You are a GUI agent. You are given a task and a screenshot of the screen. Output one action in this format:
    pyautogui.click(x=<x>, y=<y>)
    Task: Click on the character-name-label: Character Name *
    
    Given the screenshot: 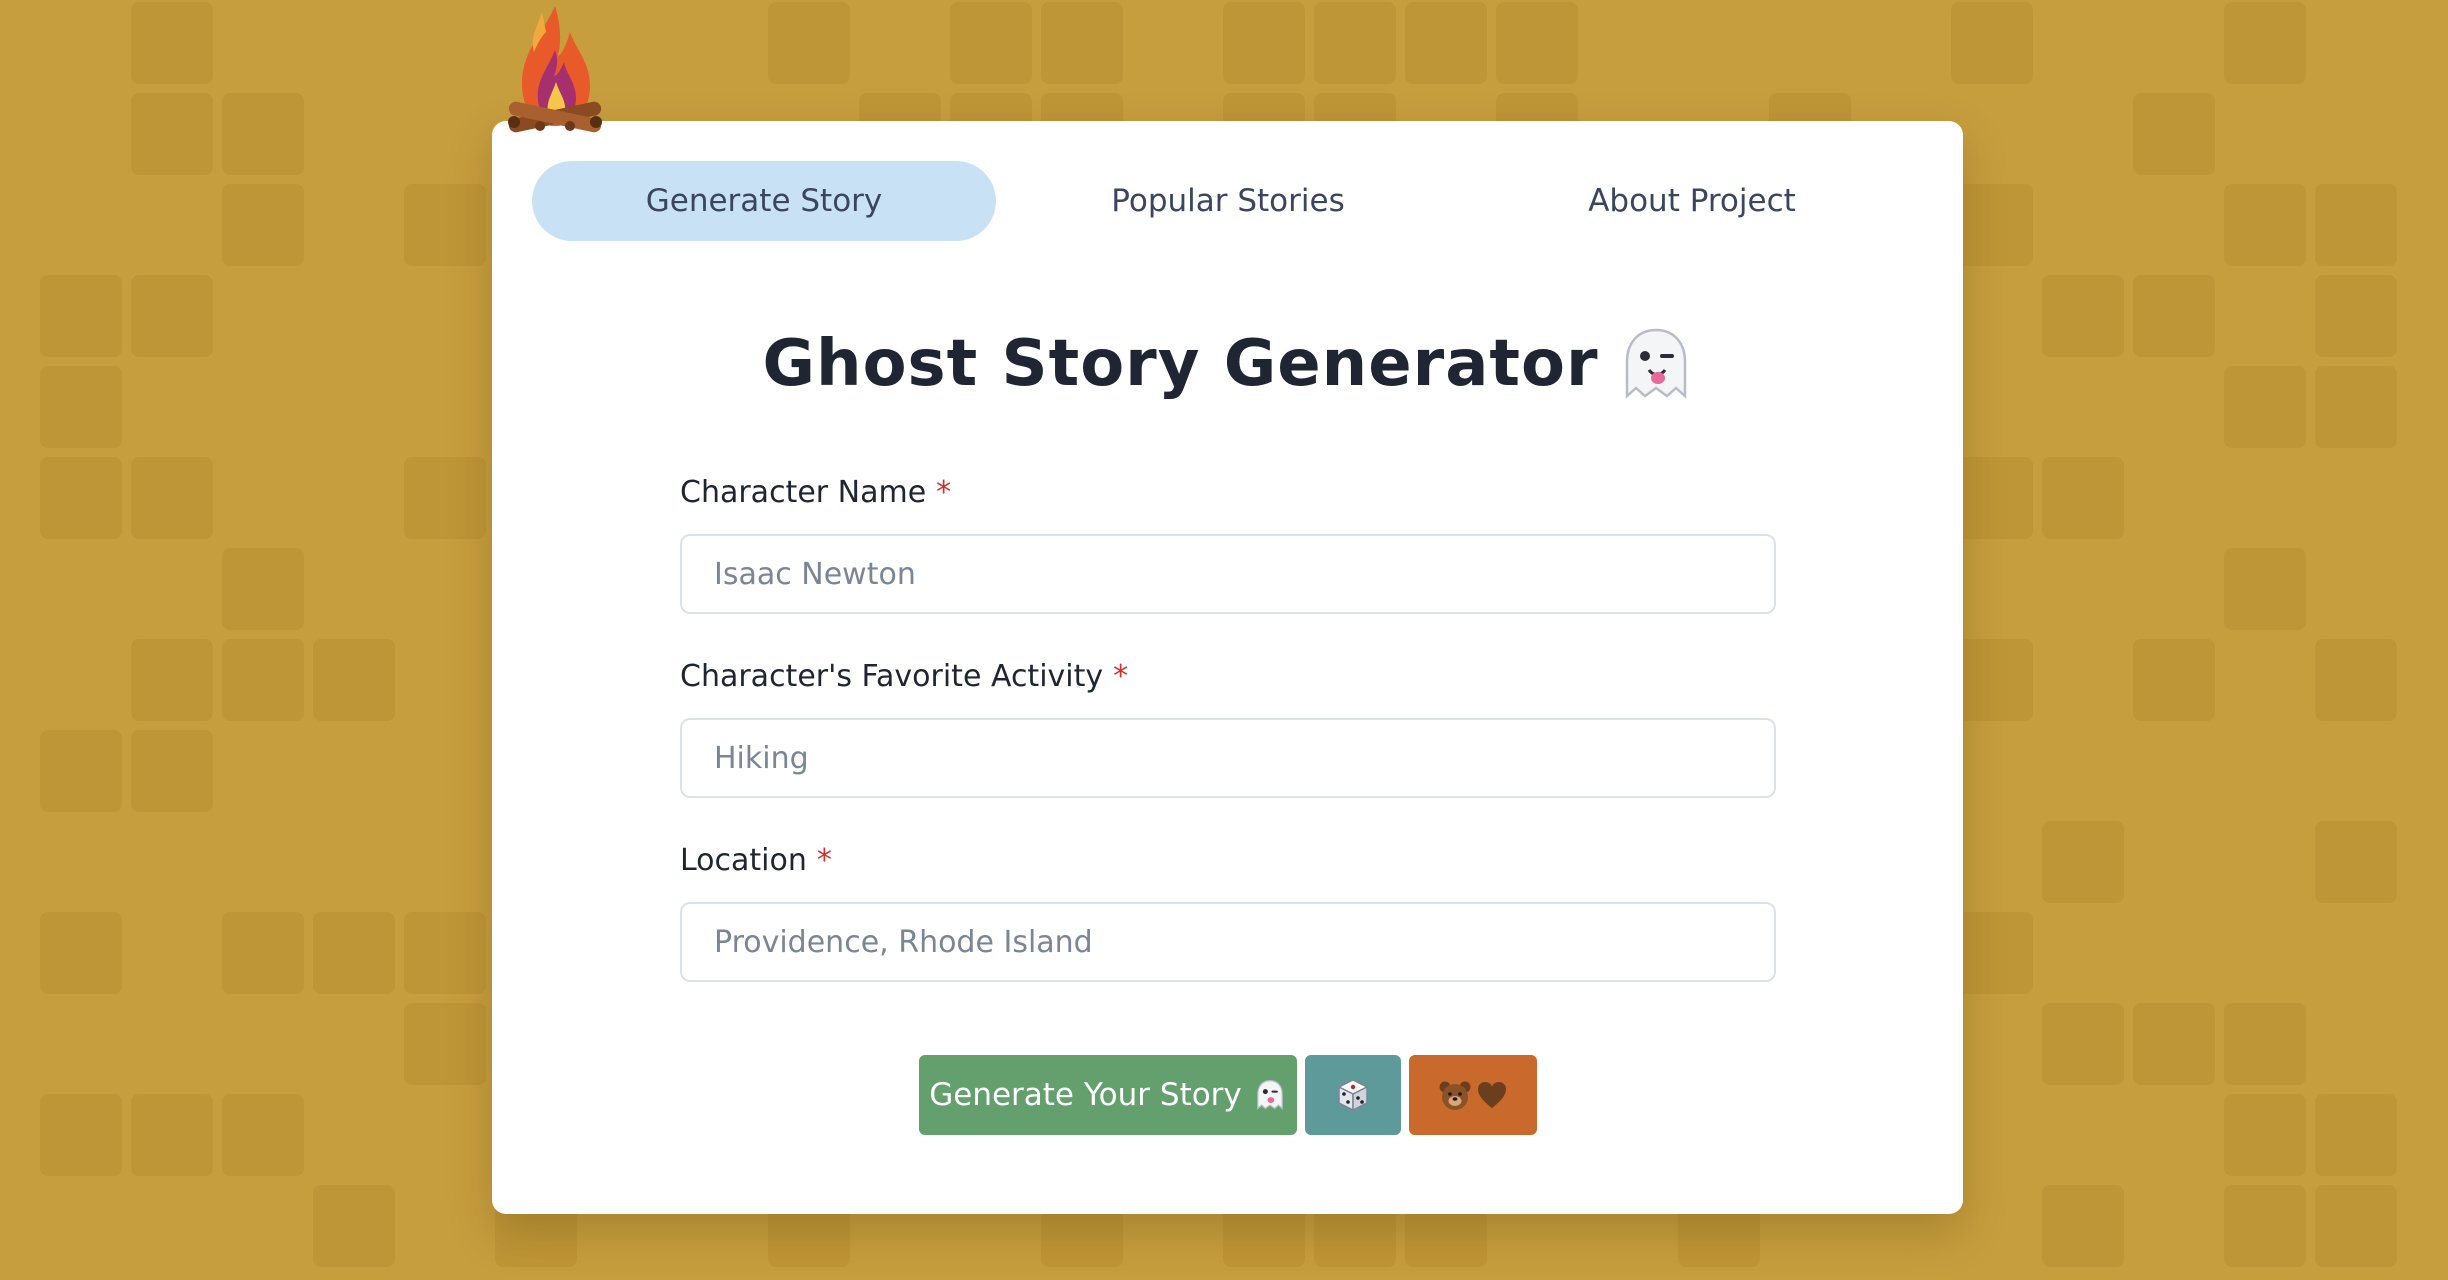 What is the action you would take?
    pyautogui.click(x=815, y=492)
    